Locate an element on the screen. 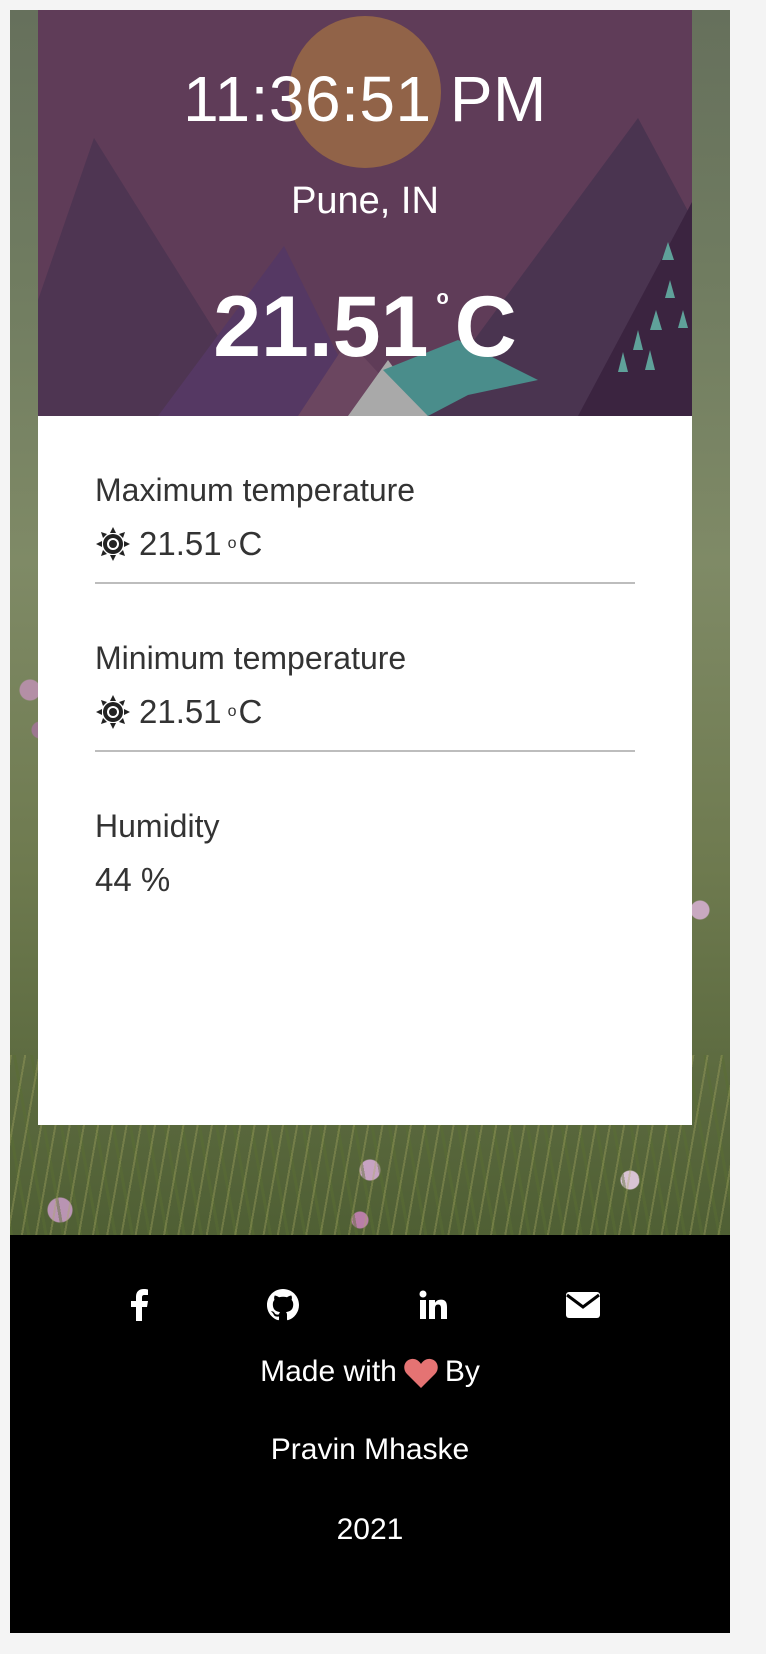 The image size is (766, 1654). max-temperature-value: 21.51 o C is located at coordinates (365, 544).